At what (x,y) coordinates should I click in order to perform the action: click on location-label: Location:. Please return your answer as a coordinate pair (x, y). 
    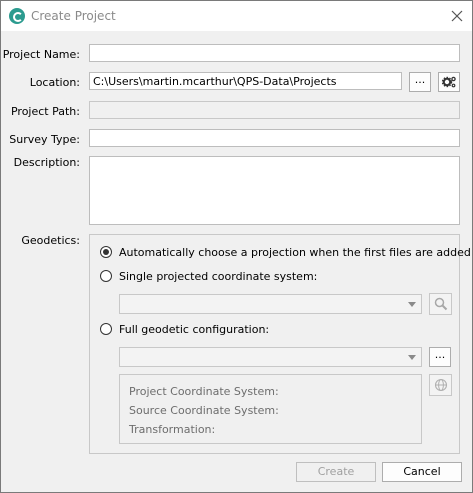
    Looking at the image, I should click on (54, 82).